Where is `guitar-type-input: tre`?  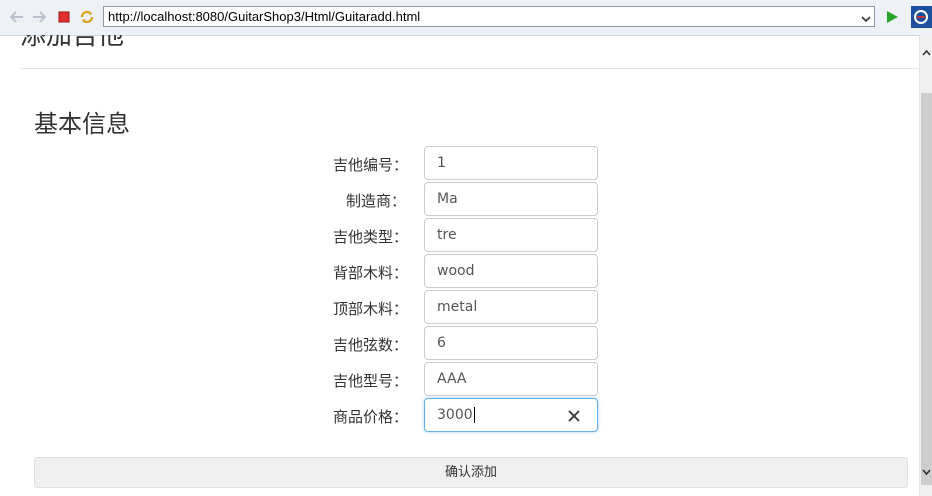
guitar-type-input: tre is located at coordinates (511, 235).